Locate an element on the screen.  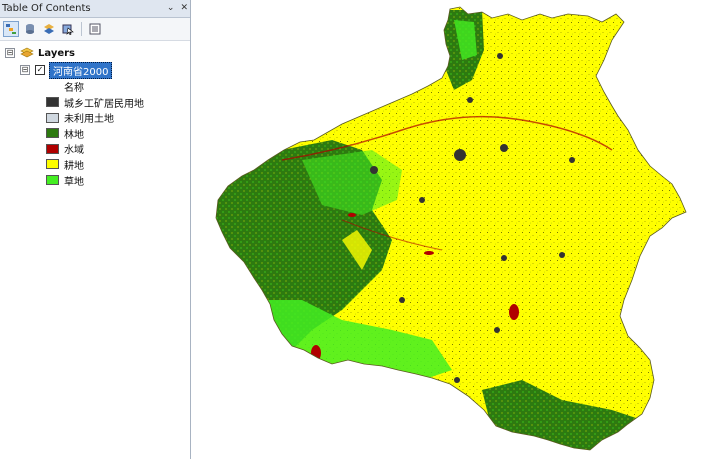
collapse-layers-icon: ⊟ is located at coordinates (10, 53).